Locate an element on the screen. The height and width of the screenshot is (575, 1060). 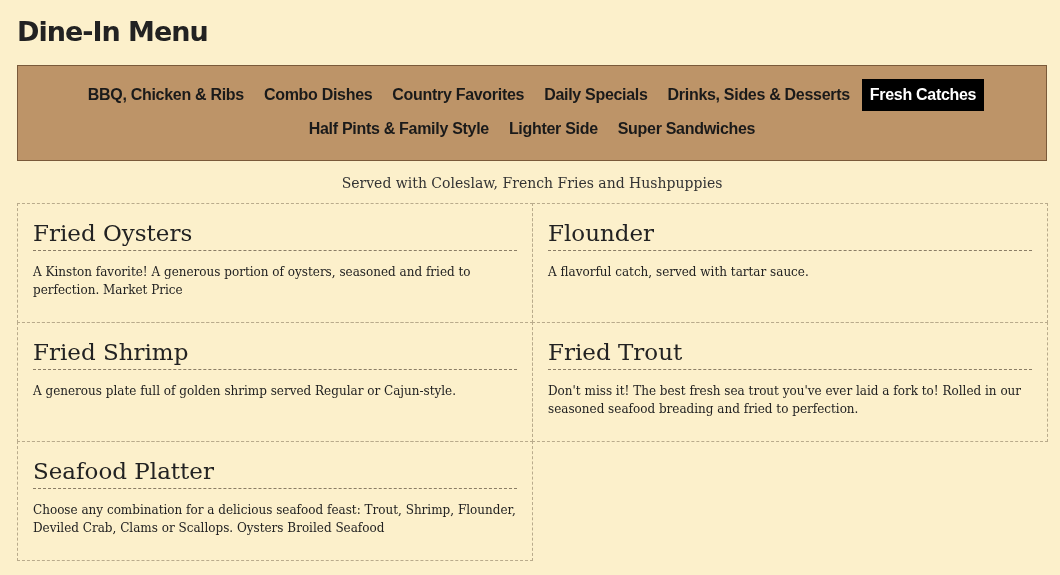
item-name: Seafood Platter is located at coordinates (275, 473).